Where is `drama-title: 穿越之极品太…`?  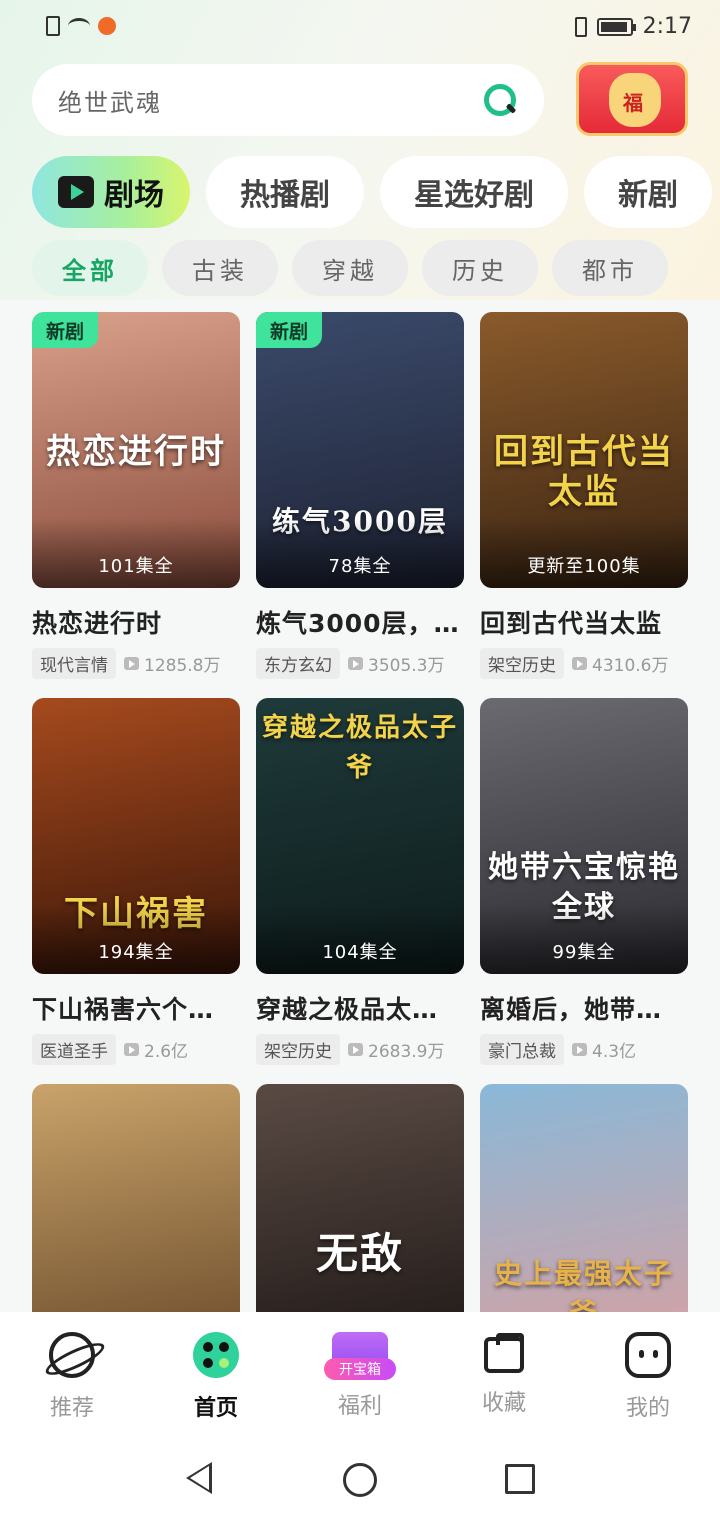
drama-title: 穿越之极品太… is located at coordinates (360, 1008).